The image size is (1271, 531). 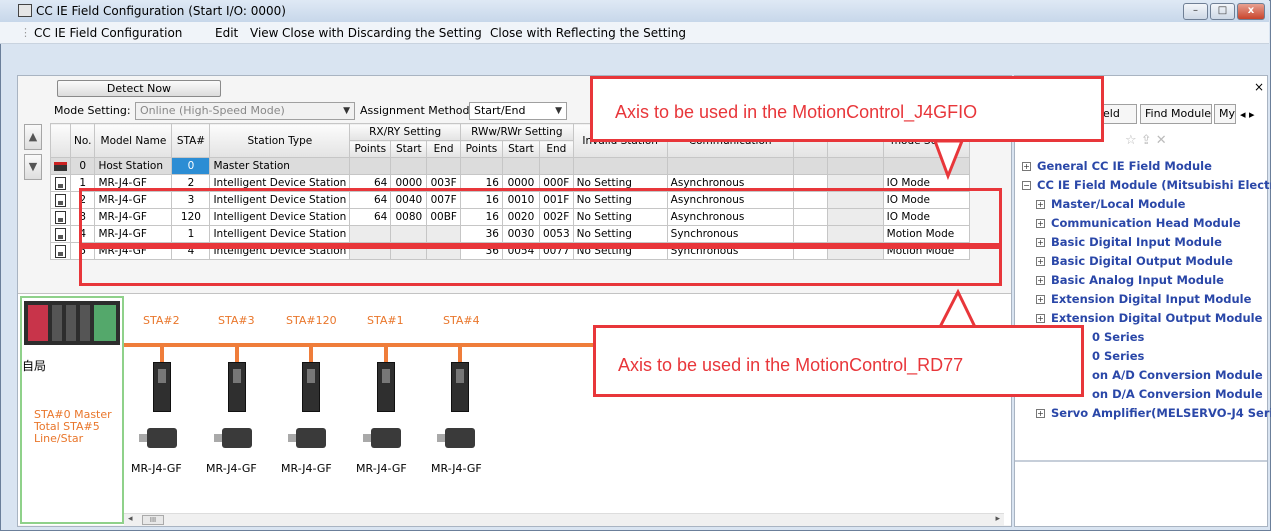 I want to click on tree-item-label: Extension Digital Input Module, so click(x=1151, y=299).